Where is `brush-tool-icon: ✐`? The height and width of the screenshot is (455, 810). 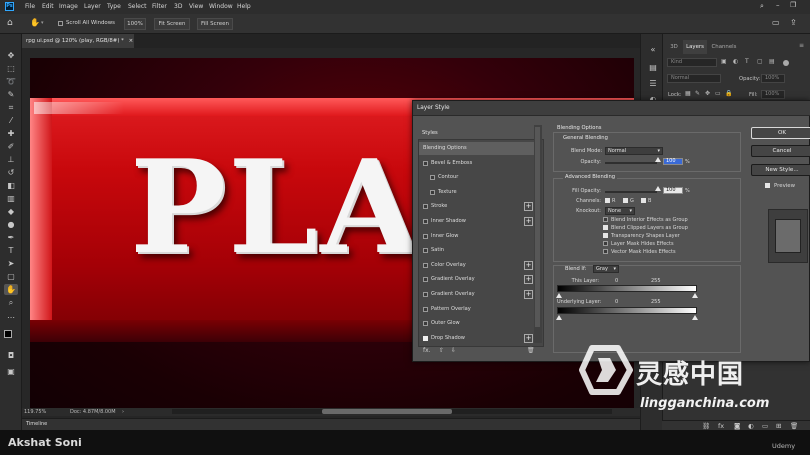
brush-tool-icon: ✐ is located at coordinates (11, 146).